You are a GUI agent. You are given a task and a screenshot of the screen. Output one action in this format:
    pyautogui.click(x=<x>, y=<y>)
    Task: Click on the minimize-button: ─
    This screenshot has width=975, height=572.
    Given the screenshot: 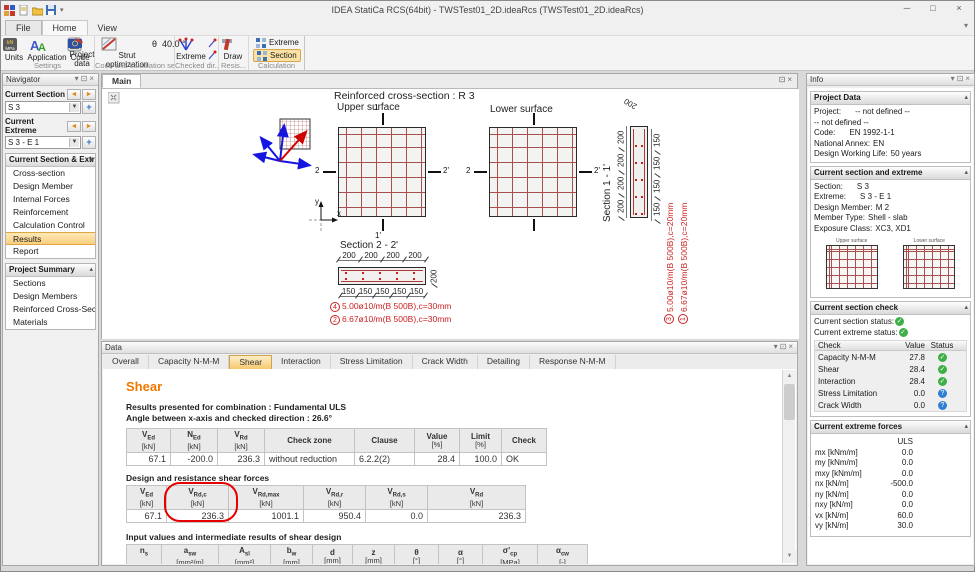 What is the action you would take?
    pyautogui.click(x=907, y=9)
    